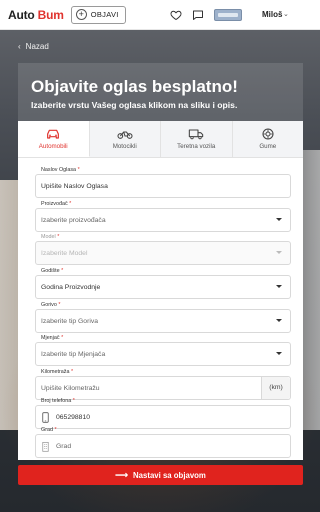  I want to click on field-label: Naslov Oglasa *, so click(60, 170).